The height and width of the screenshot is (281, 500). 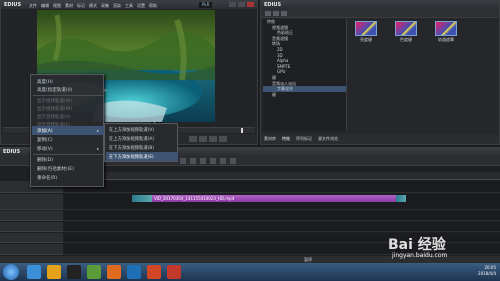 I want to click on close-icon, so click(x=250, y=4).